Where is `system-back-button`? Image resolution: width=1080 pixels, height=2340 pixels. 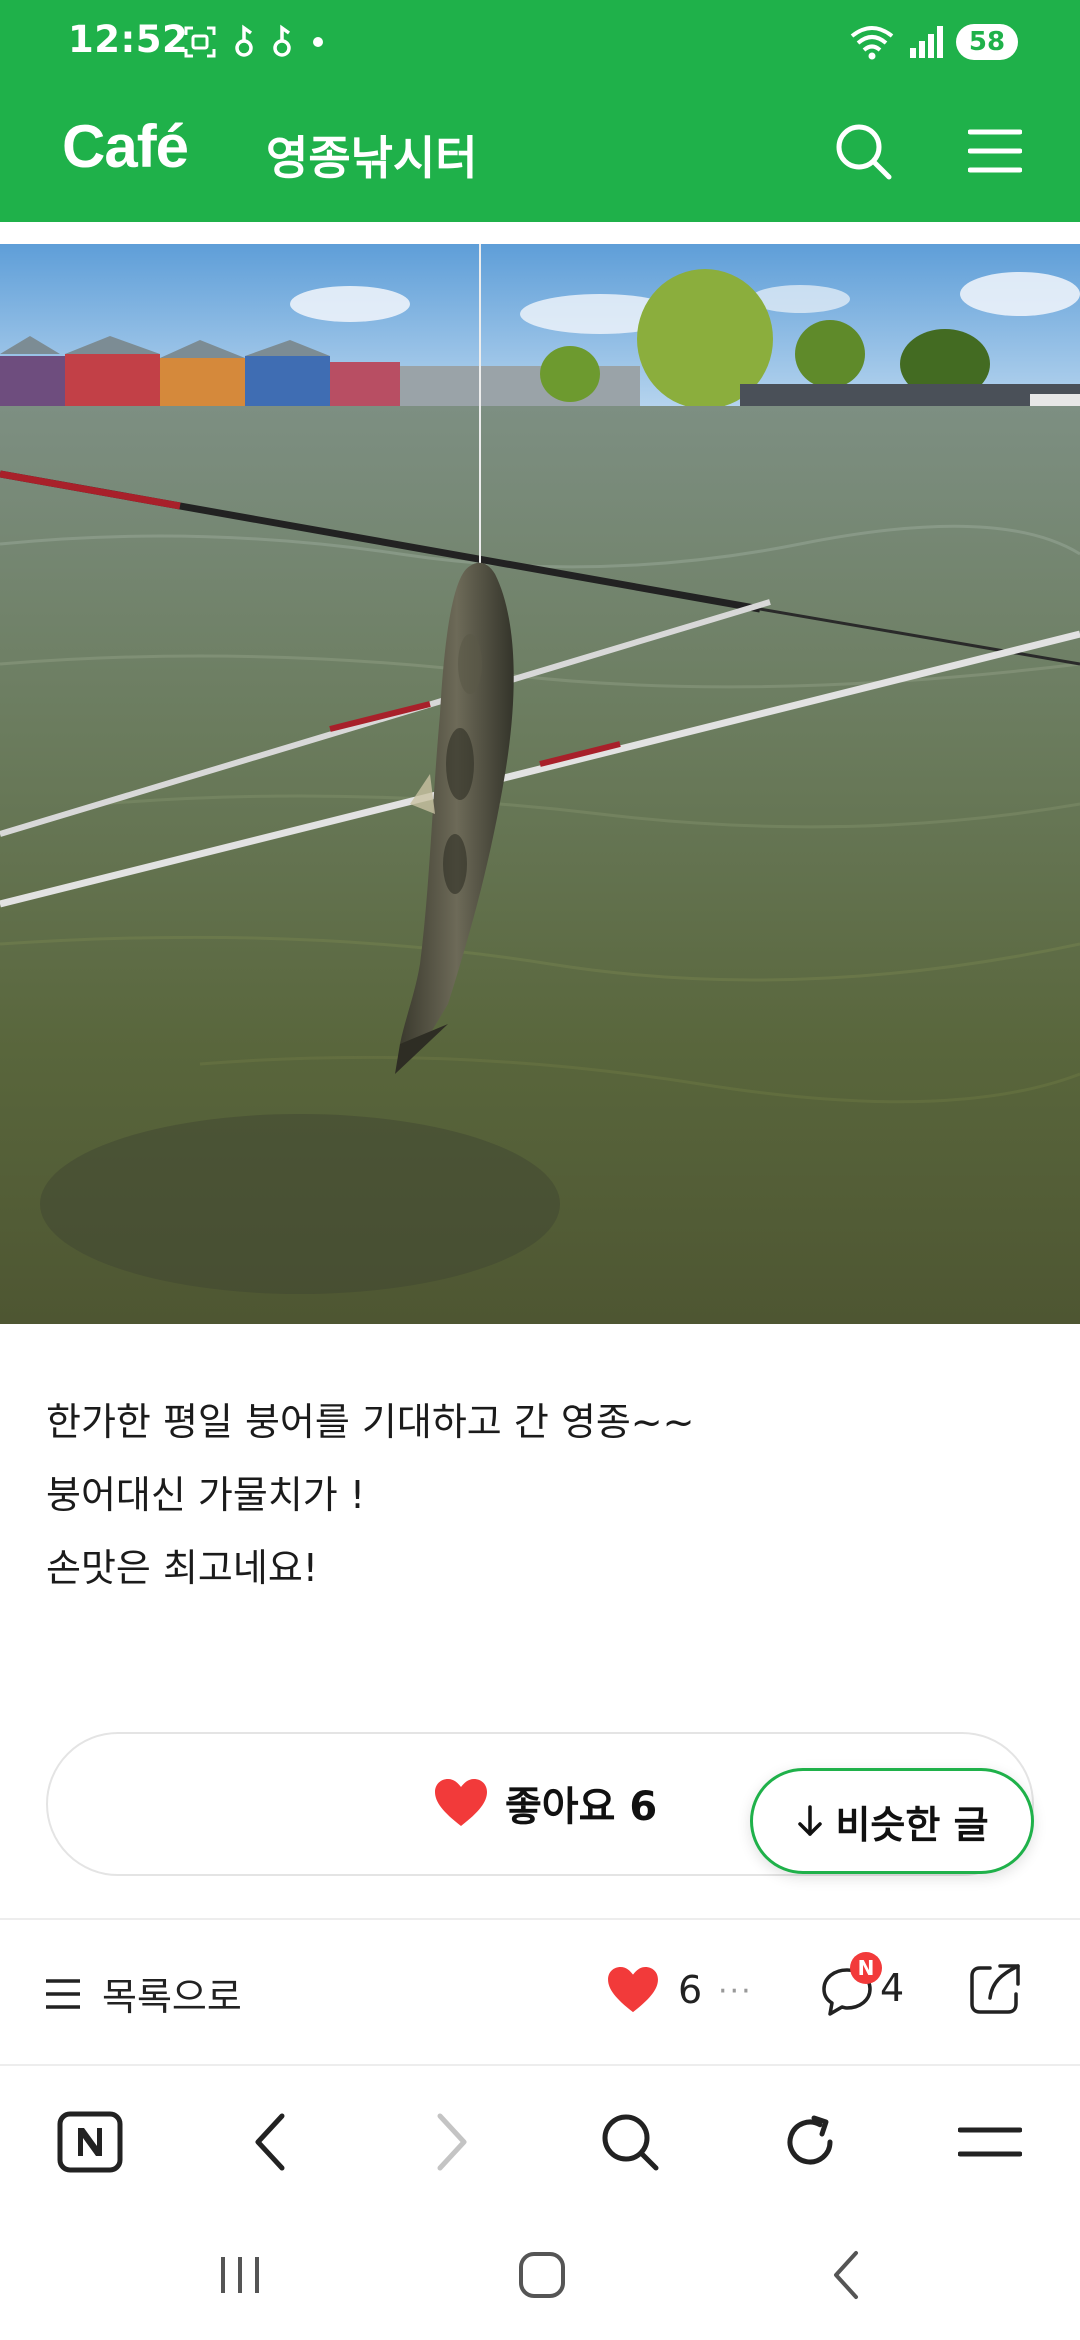
system-back-button is located at coordinates (846, 2275).